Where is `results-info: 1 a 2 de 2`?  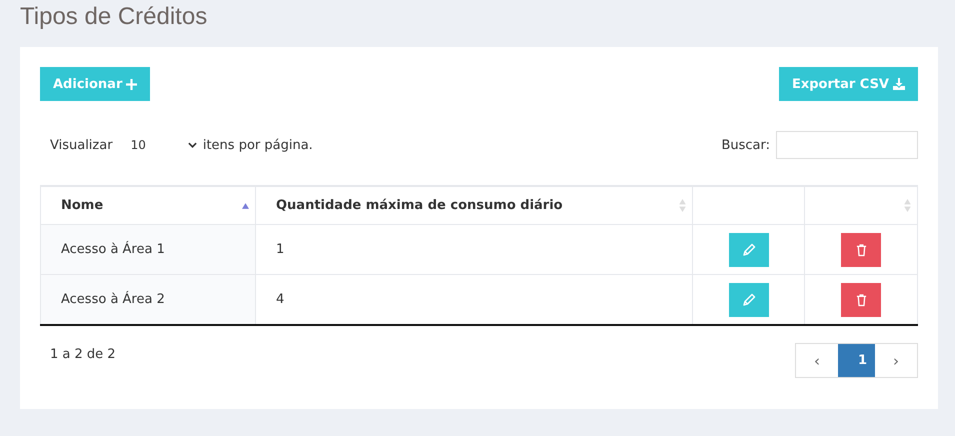
results-info: 1 a 2 de 2 is located at coordinates (83, 354).